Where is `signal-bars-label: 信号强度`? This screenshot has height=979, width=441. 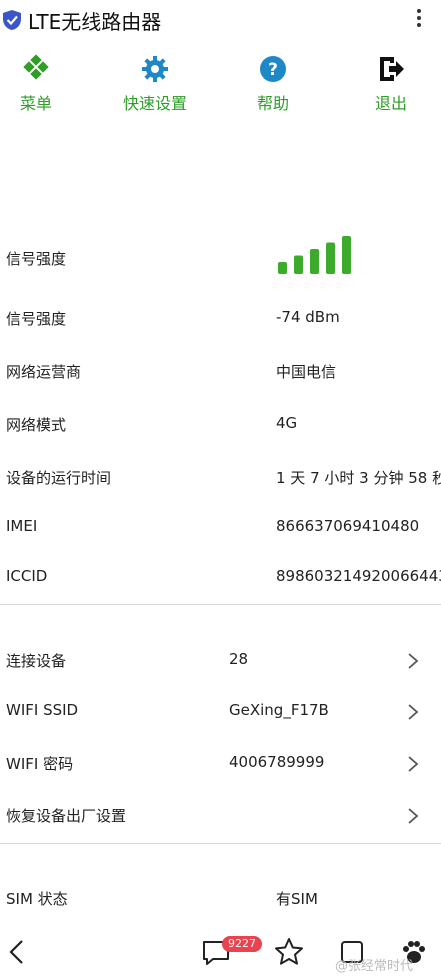
signal-bars-label: 信号强度 is located at coordinates (36, 259).